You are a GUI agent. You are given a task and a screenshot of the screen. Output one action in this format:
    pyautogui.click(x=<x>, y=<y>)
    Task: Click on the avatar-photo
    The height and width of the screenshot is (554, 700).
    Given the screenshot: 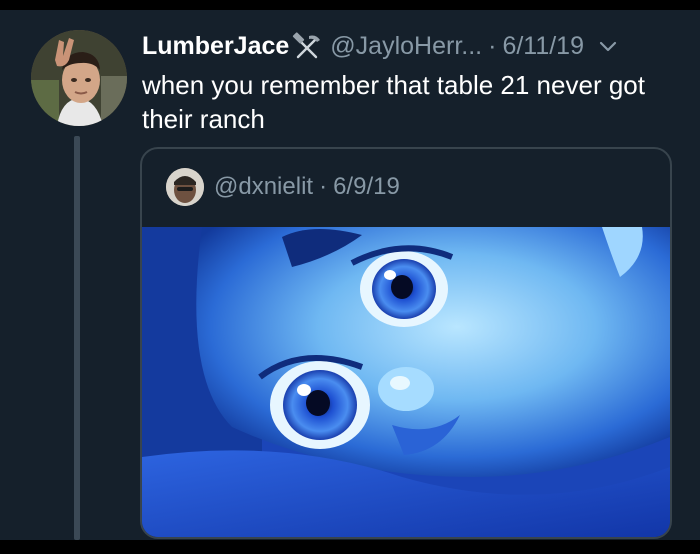 What is the action you would take?
    pyautogui.click(x=79, y=78)
    